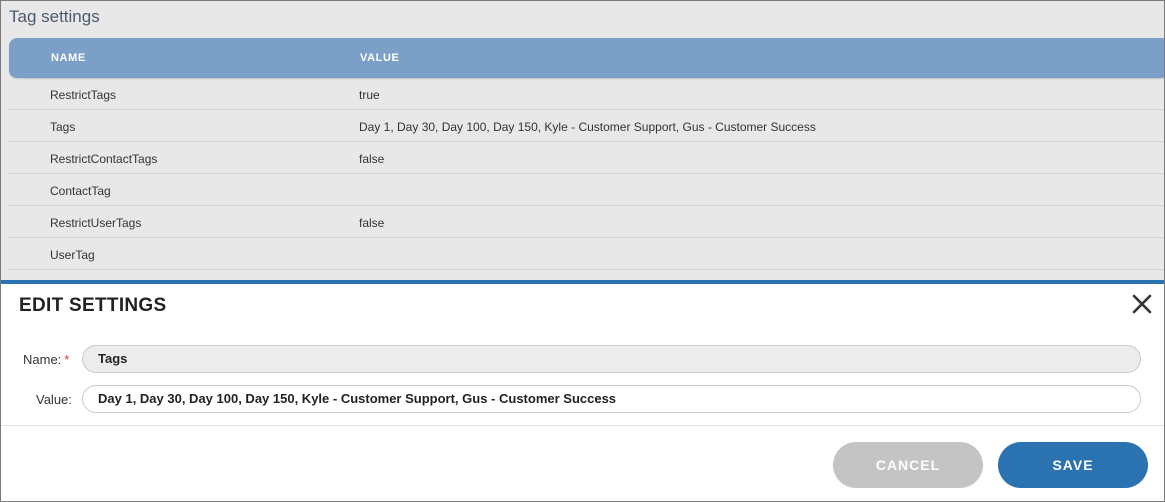  What do you see at coordinates (96, 223) in the screenshot?
I see `row-name: RestrictUserTags` at bounding box center [96, 223].